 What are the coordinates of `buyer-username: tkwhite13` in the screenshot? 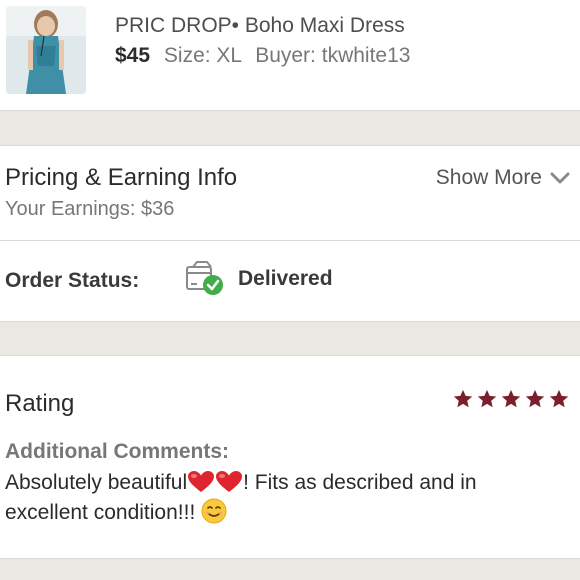 It's located at (366, 55).